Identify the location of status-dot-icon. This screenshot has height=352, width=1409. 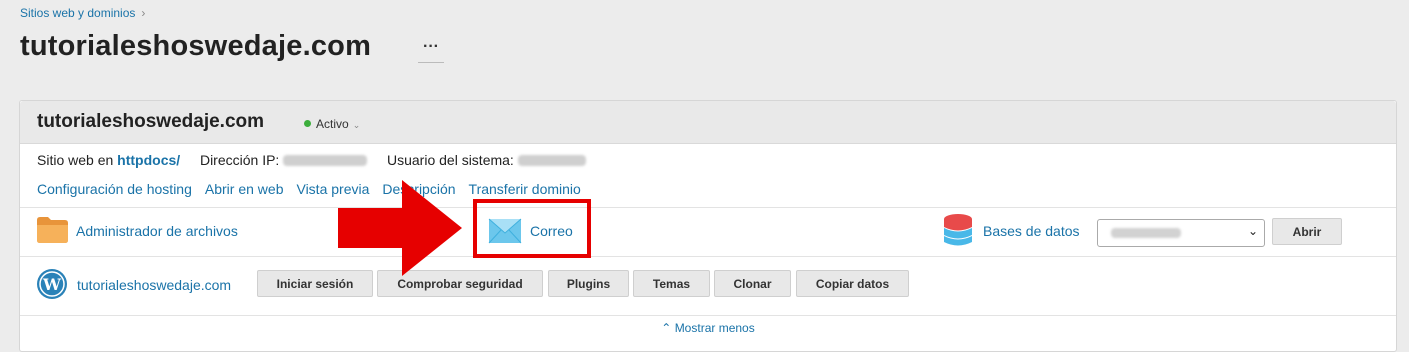
(307, 123).